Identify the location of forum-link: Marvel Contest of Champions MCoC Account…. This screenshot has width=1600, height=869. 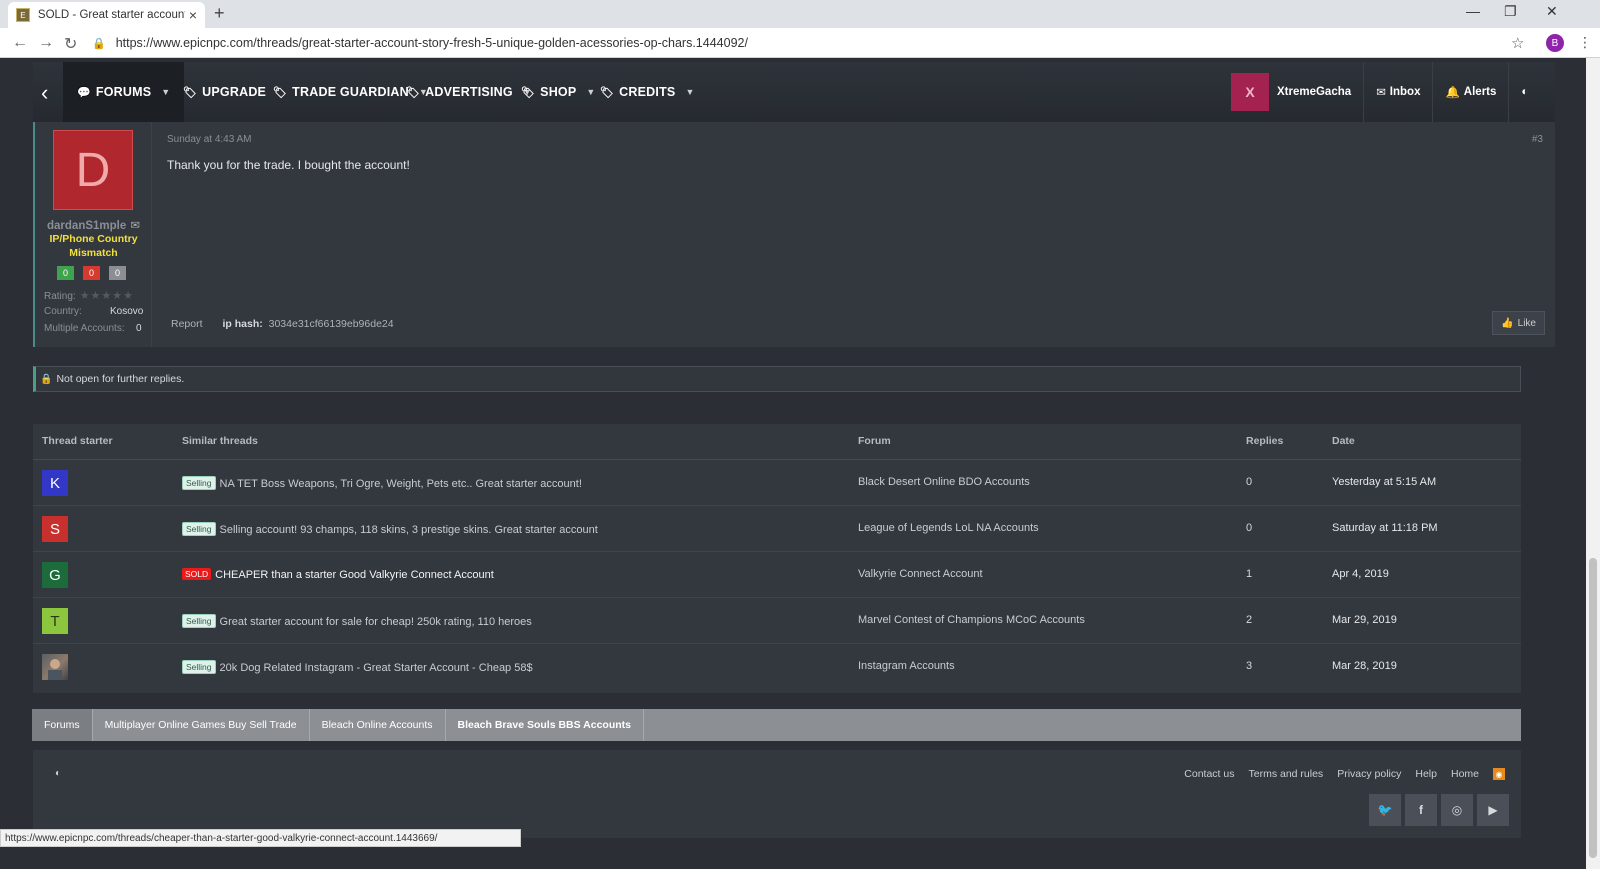
(971, 620).